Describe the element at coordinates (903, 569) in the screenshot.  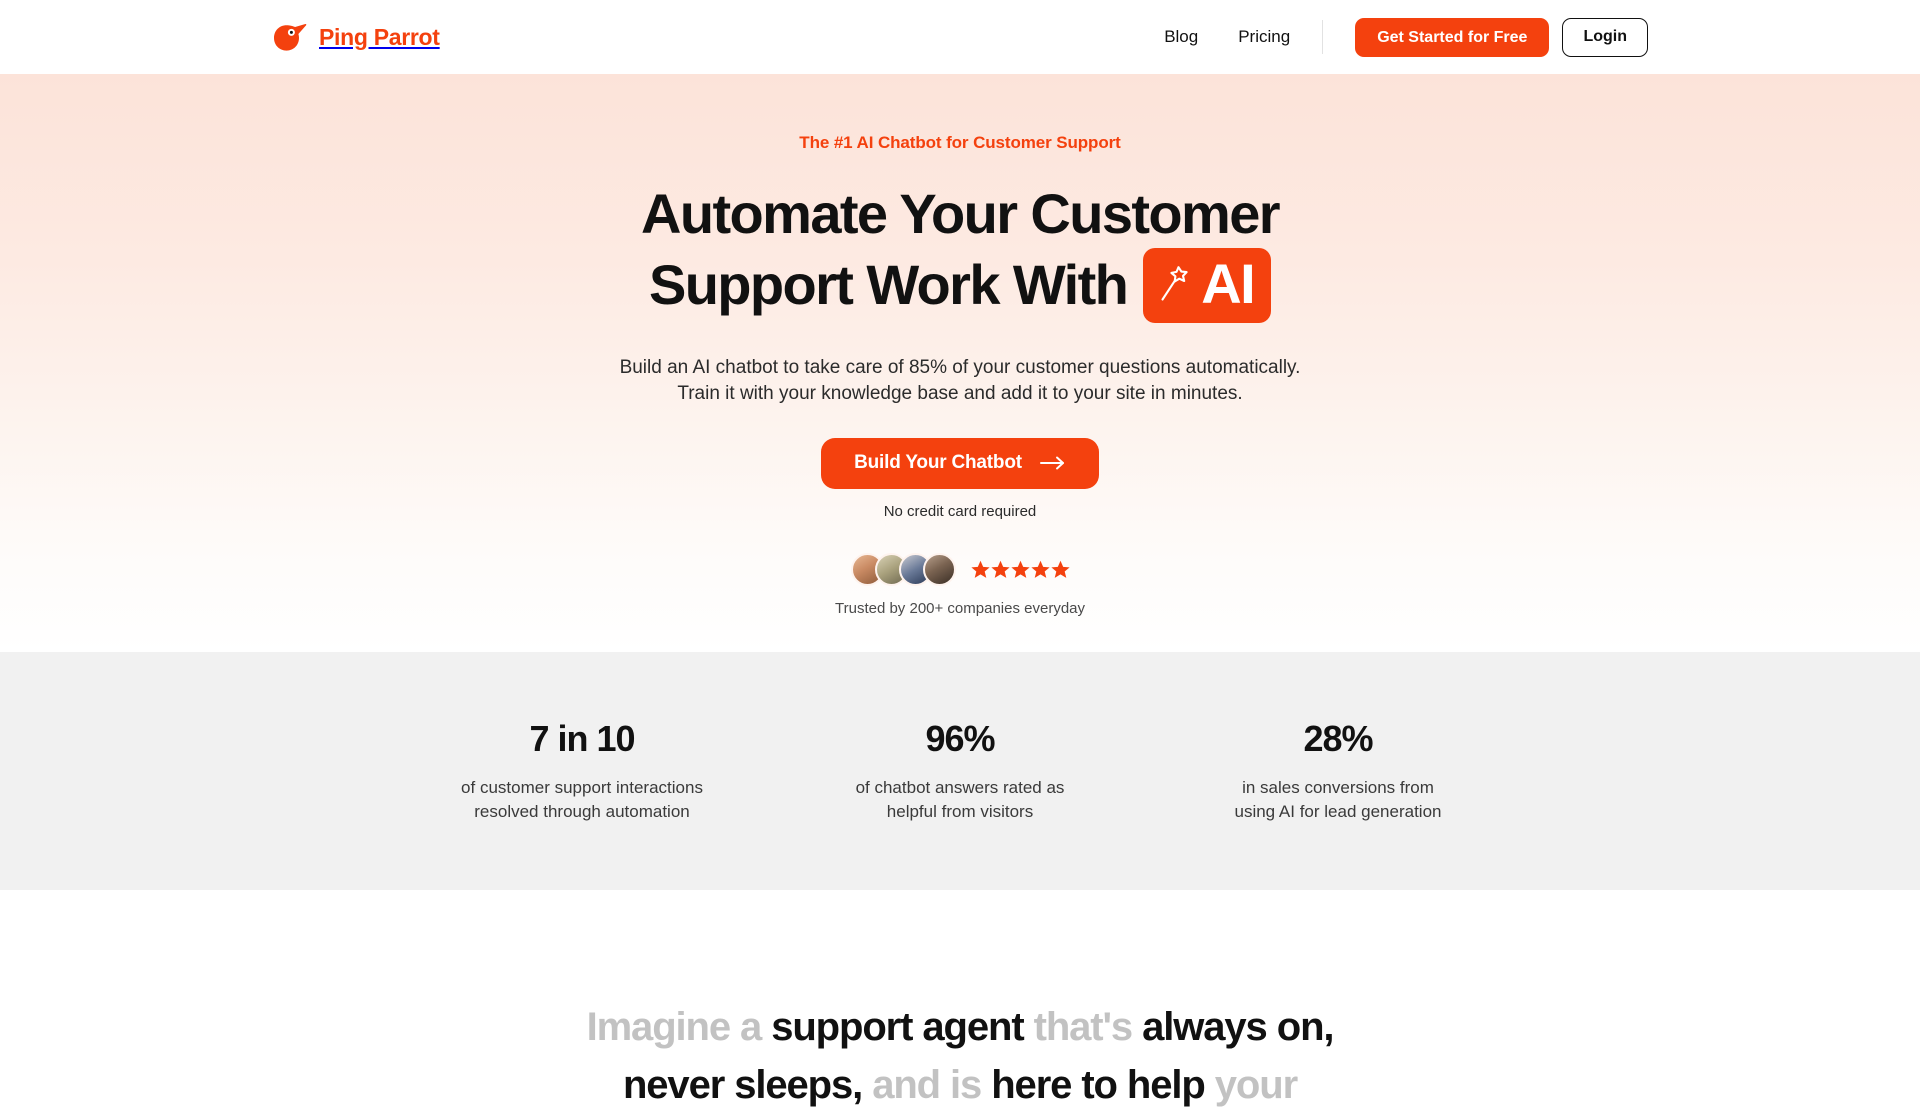
I see `avatar-group` at that location.